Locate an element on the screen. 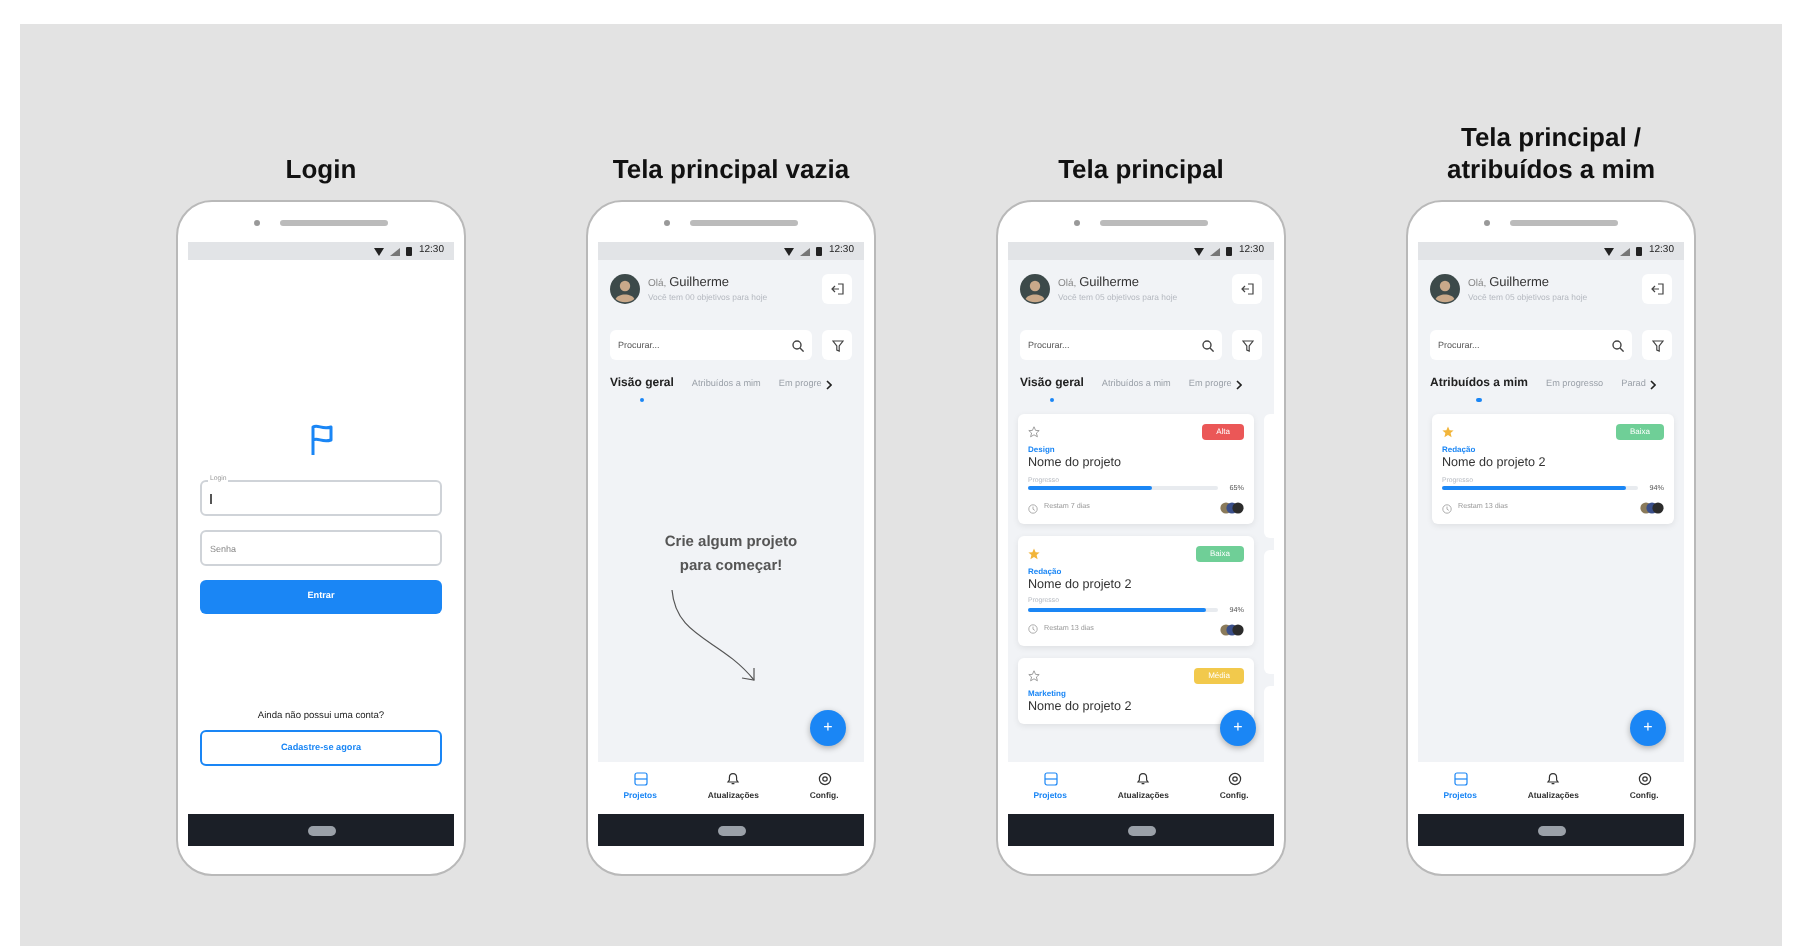  screen-title: Tela principal is located at coordinates (1141, 169).